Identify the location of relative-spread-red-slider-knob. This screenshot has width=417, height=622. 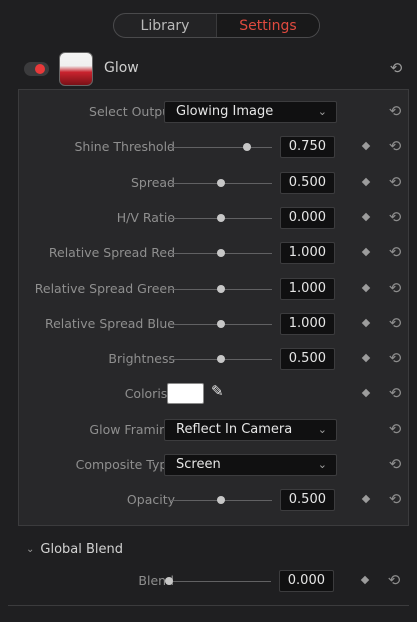
(221, 253).